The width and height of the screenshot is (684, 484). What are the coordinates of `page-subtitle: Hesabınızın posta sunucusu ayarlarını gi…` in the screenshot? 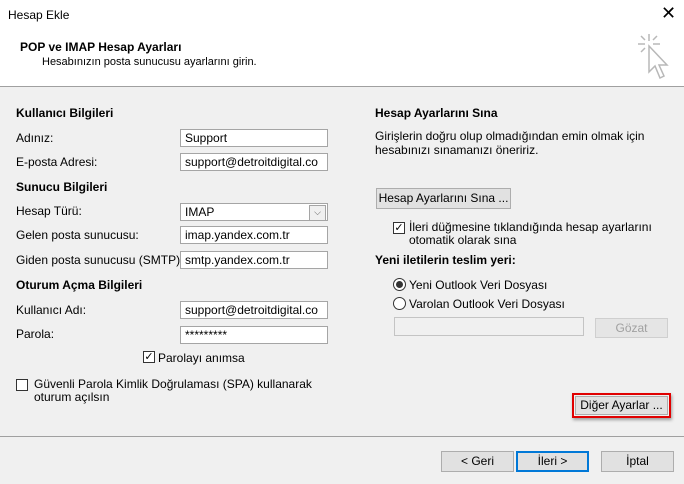 It's located at (149, 62).